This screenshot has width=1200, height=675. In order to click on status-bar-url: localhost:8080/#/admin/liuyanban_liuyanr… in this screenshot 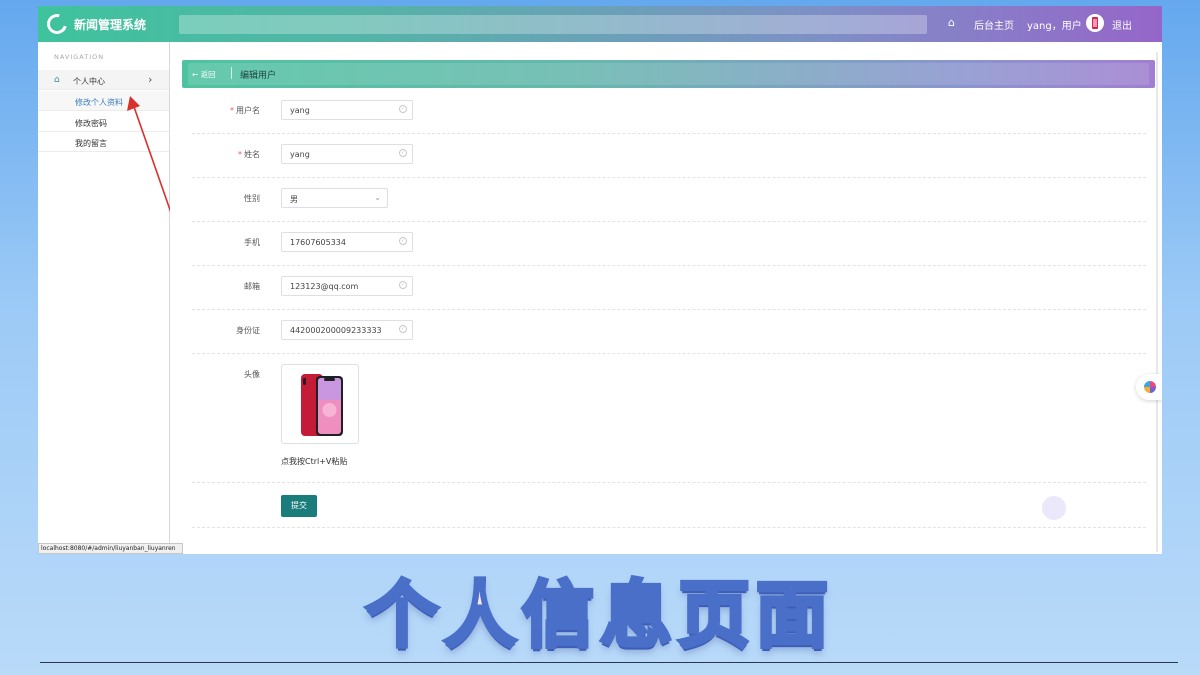, I will do `click(110, 548)`.